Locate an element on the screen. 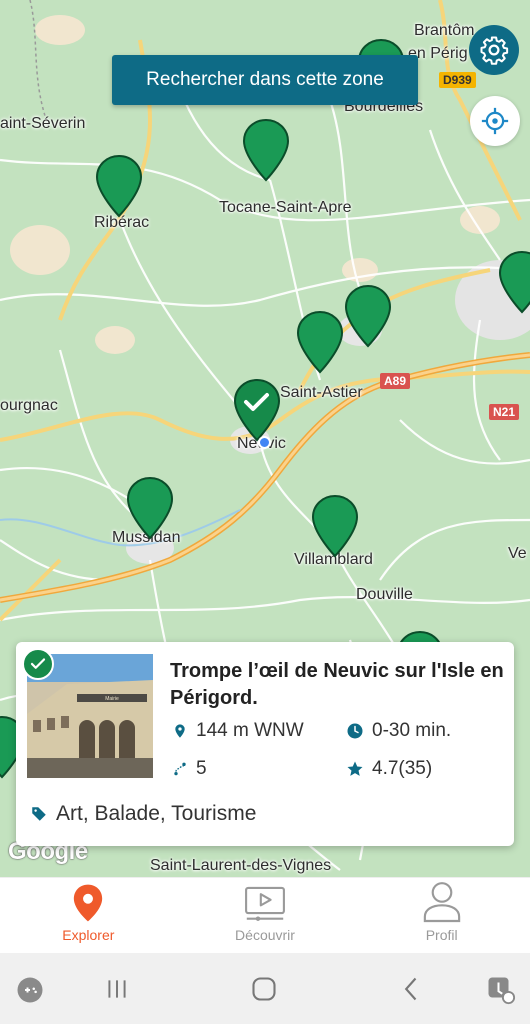 The width and height of the screenshot is (530, 1024). accessibility-icon is located at coordinates (501, 990).